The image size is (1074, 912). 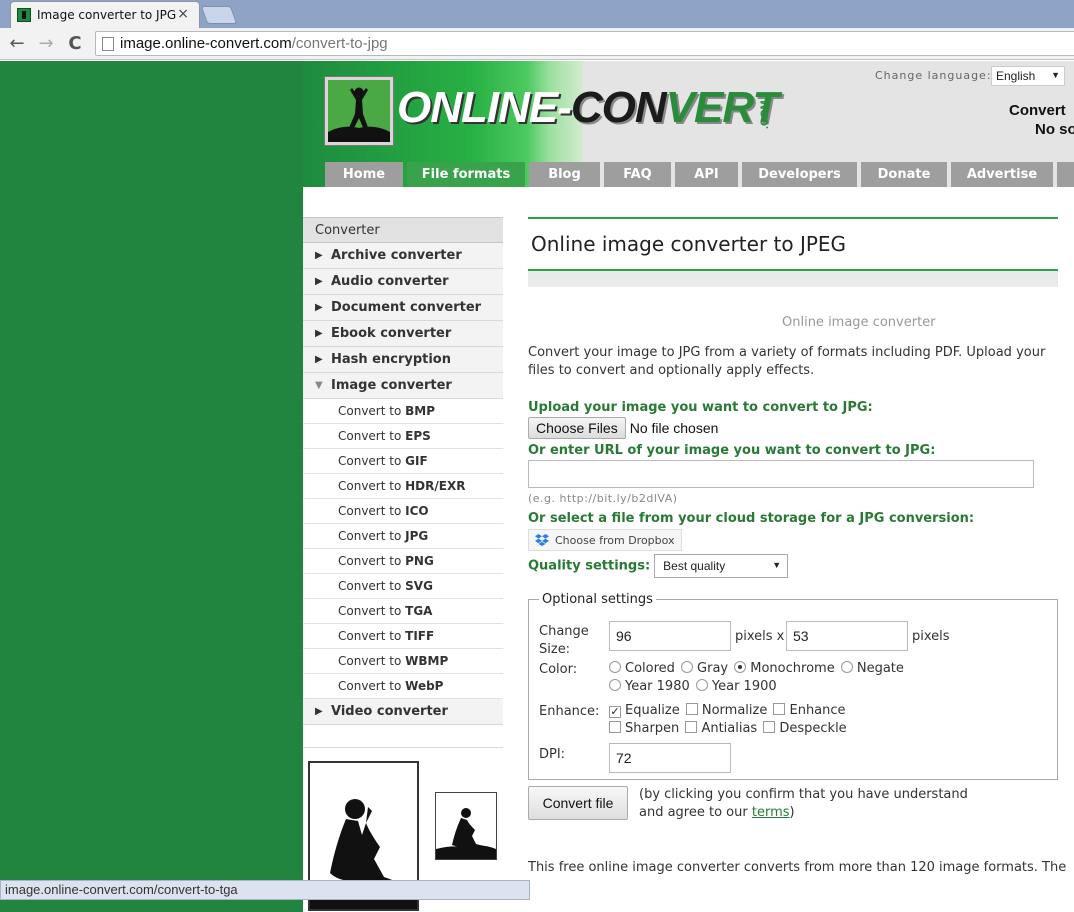 I want to click on nav-faq: FAQ, so click(x=637, y=174).